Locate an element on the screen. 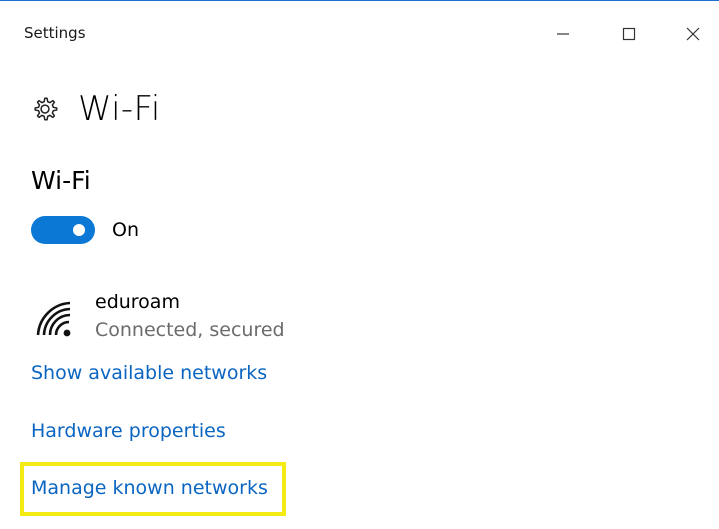  page-header: Wi-Fi is located at coordinates (95, 109).